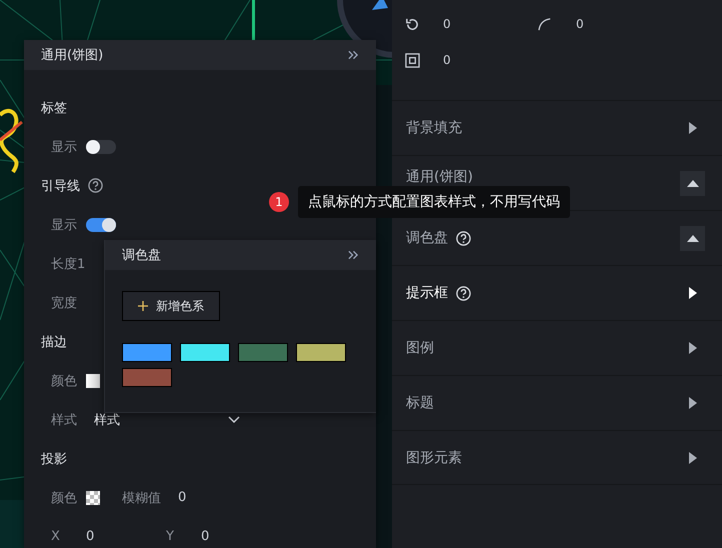  What do you see at coordinates (412, 60) in the screenshot?
I see `border-icon` at bounding box center [412, 60].